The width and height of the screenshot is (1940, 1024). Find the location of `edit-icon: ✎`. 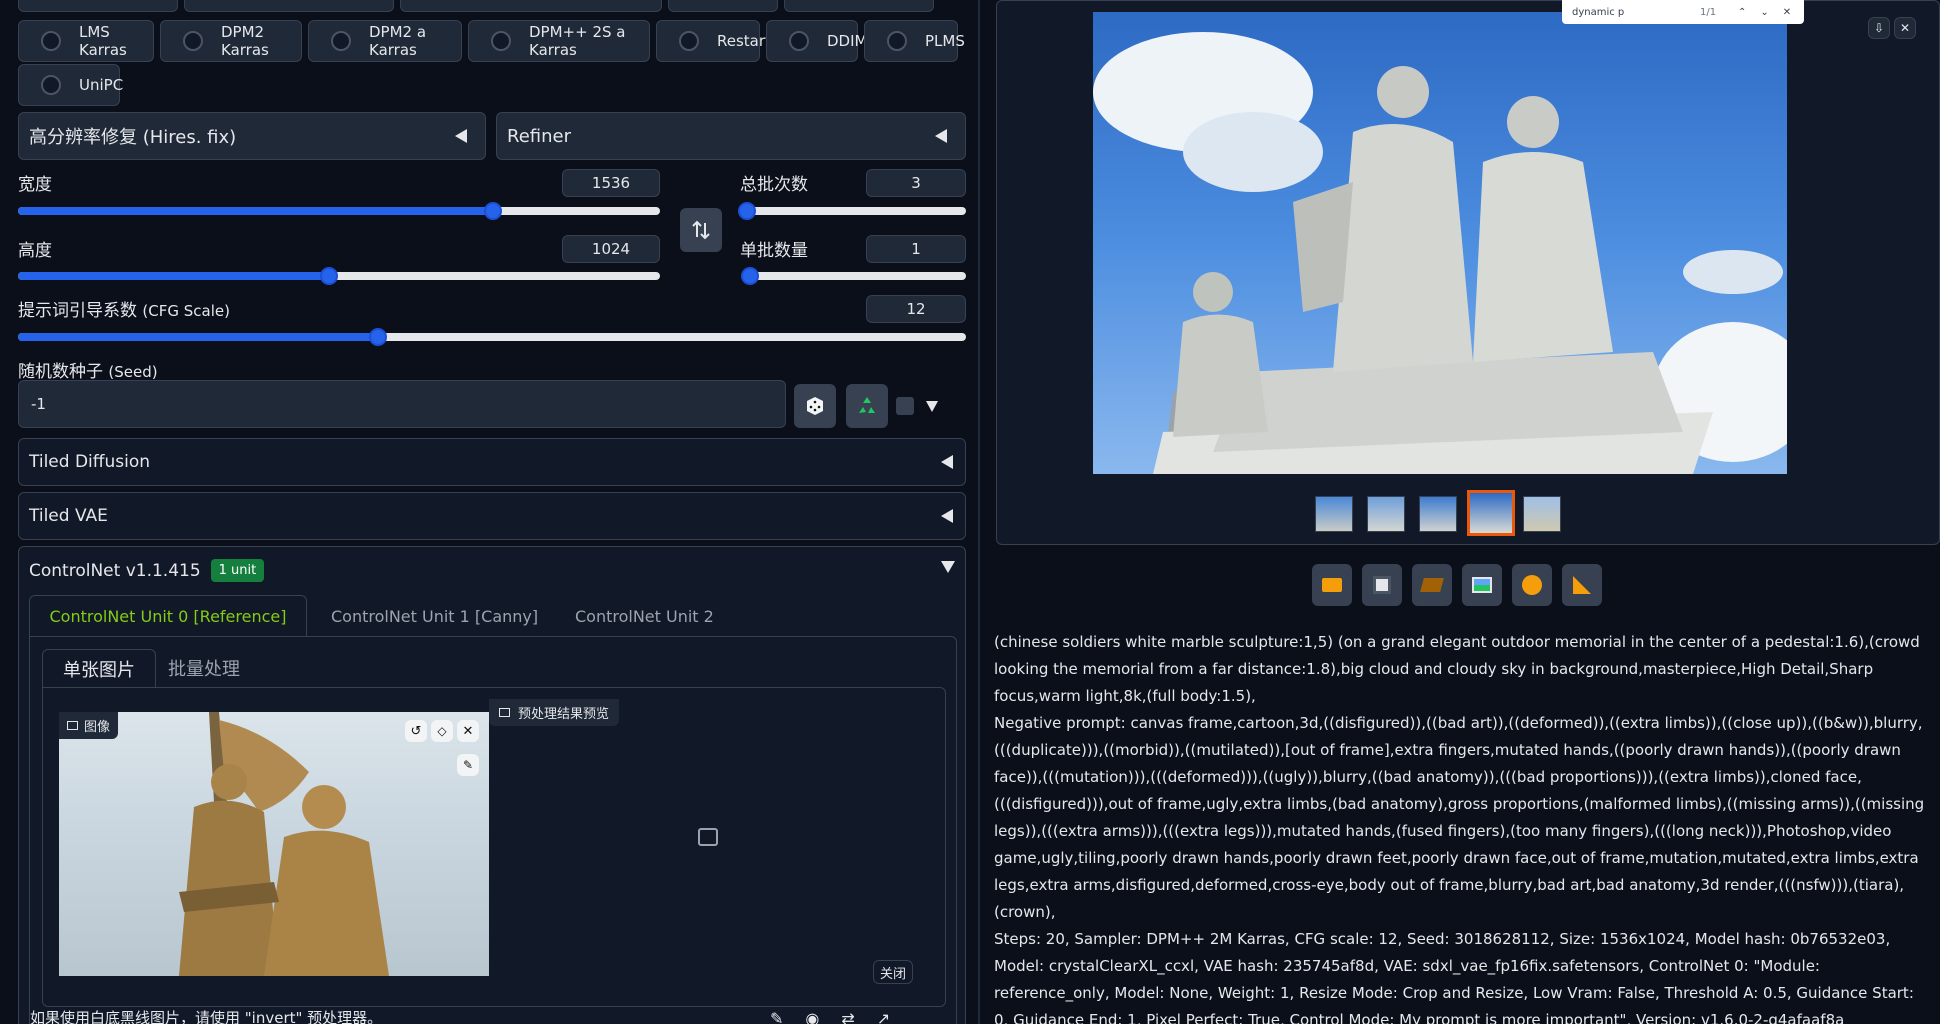

edit-icon: ✎ is located at coordinates (776, 1016).